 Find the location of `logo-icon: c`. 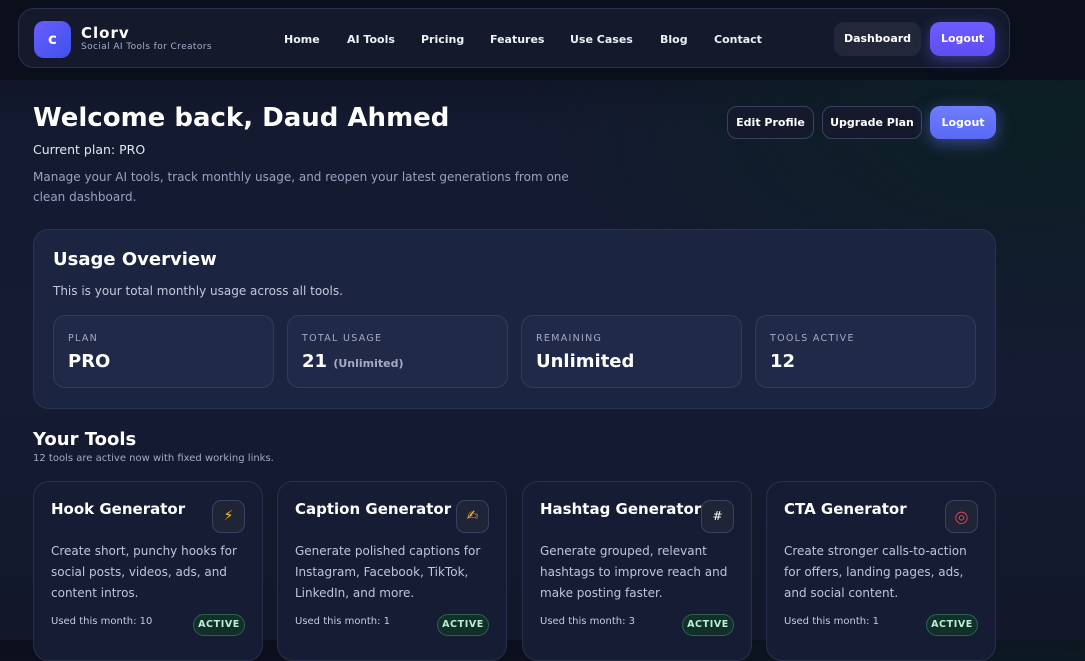

logo-icon: c is located at coordinates (52, 39).